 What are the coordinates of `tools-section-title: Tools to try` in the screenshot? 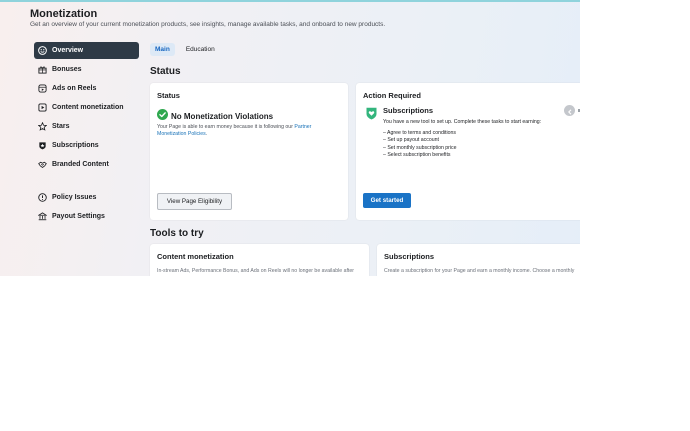 It's located at (177, 233).